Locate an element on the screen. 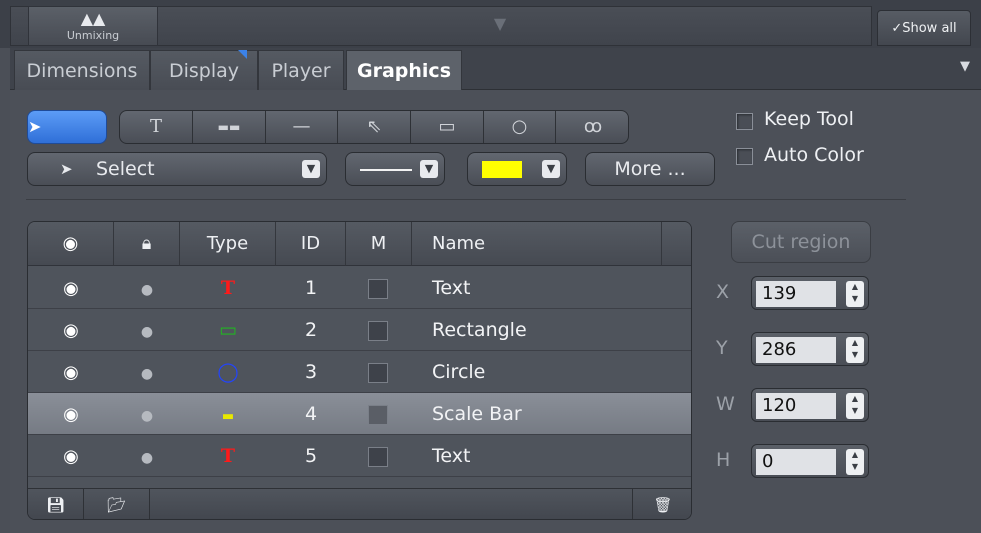  name-cell: Circle is located at coordinates (459, 372).